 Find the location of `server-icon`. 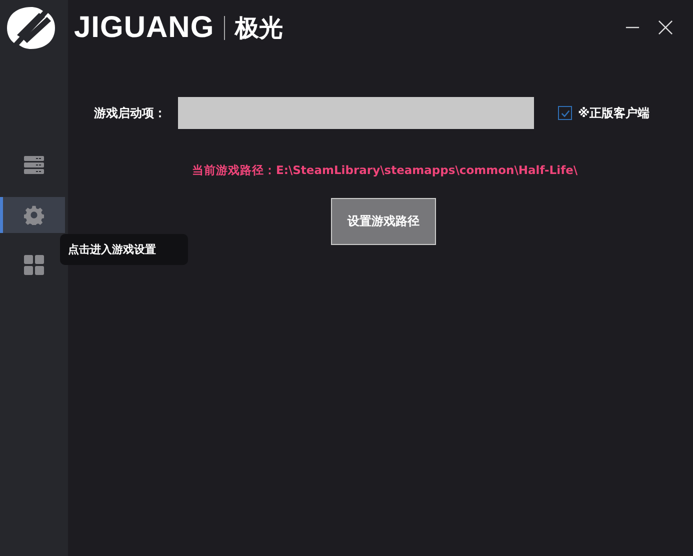

server-icon is located at coordinates (34, 165).